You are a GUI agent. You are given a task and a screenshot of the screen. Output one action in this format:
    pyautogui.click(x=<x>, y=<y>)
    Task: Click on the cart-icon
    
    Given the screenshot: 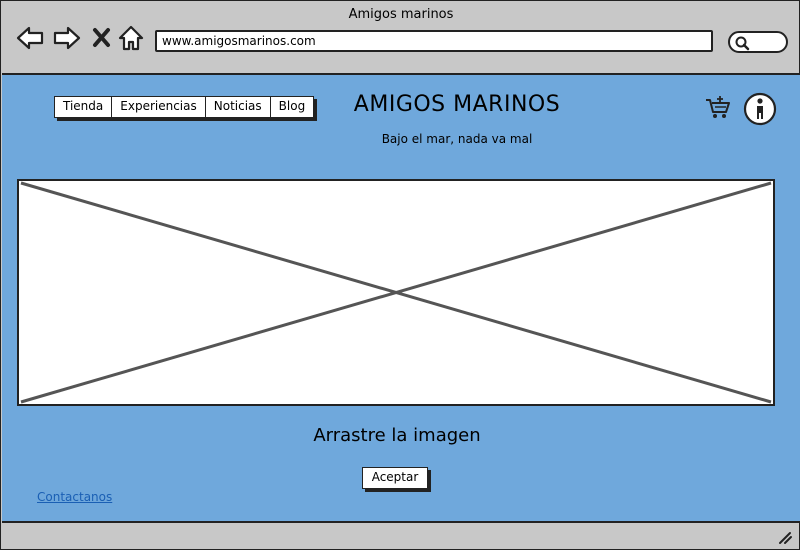 What is the action you would take?
    pyautogui.click(x=718, y=110)
    